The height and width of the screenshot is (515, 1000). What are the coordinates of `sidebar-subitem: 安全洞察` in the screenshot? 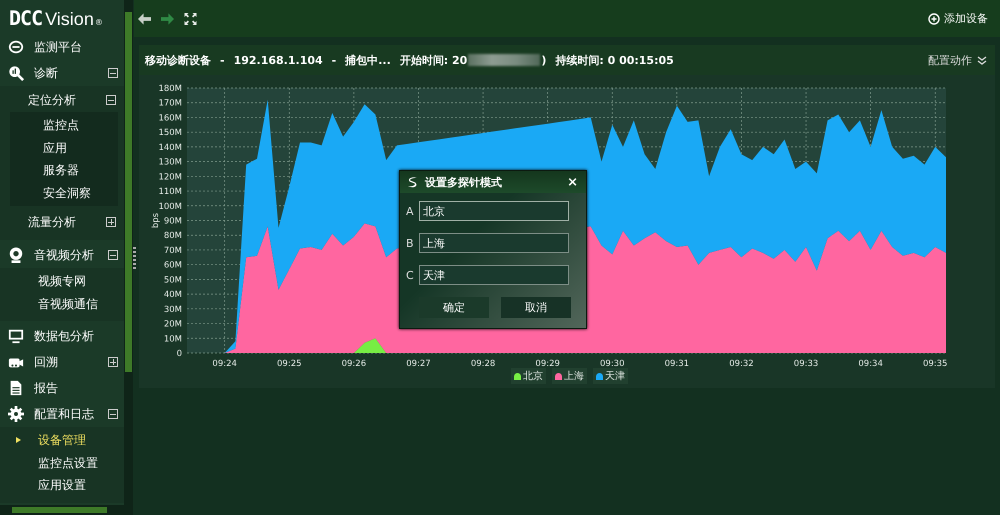 It's located at (64, 193).